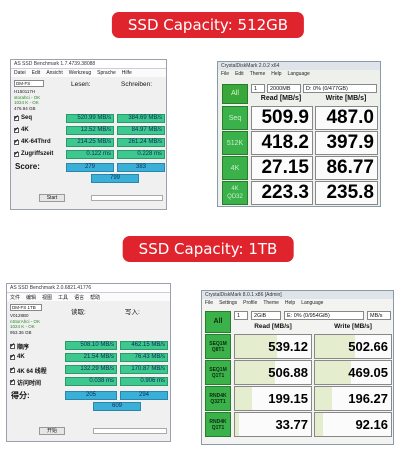  What do you see at coordinates (340, 88) in the screenshot?
I see `drive-select: D: 0% (0/477GB)` at bounding box center [340, 88].